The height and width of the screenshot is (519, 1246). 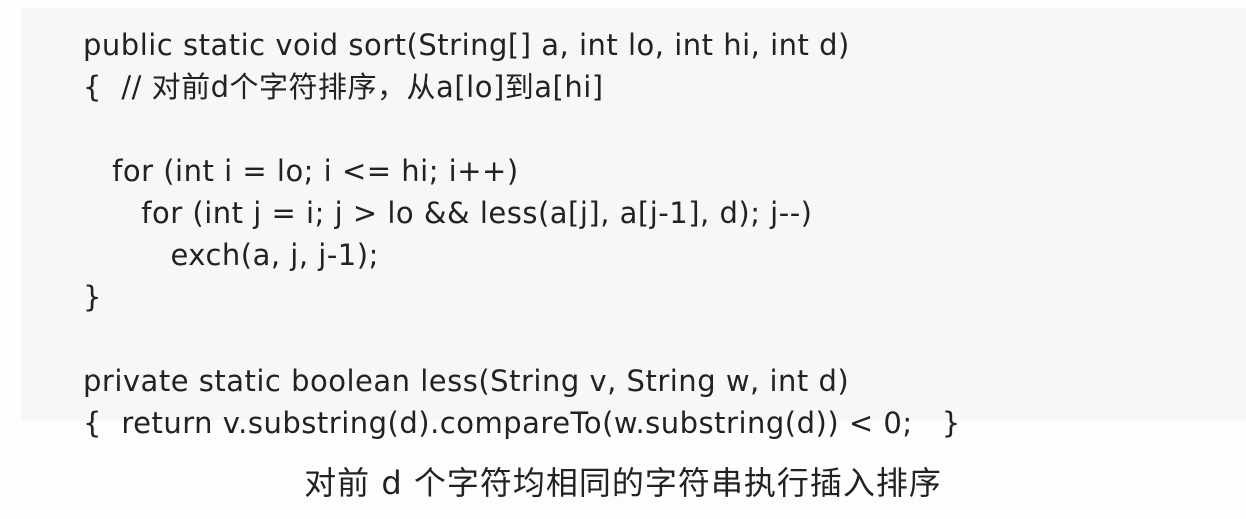 I want to click on code-line: exch(a, j, j-1);, so click(x=231, y=255).